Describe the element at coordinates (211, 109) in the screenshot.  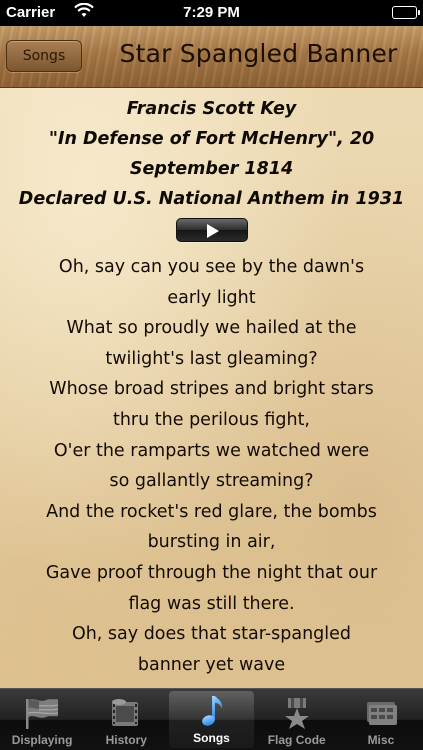
I see `credit-author: Francis Scott Key` at that location.